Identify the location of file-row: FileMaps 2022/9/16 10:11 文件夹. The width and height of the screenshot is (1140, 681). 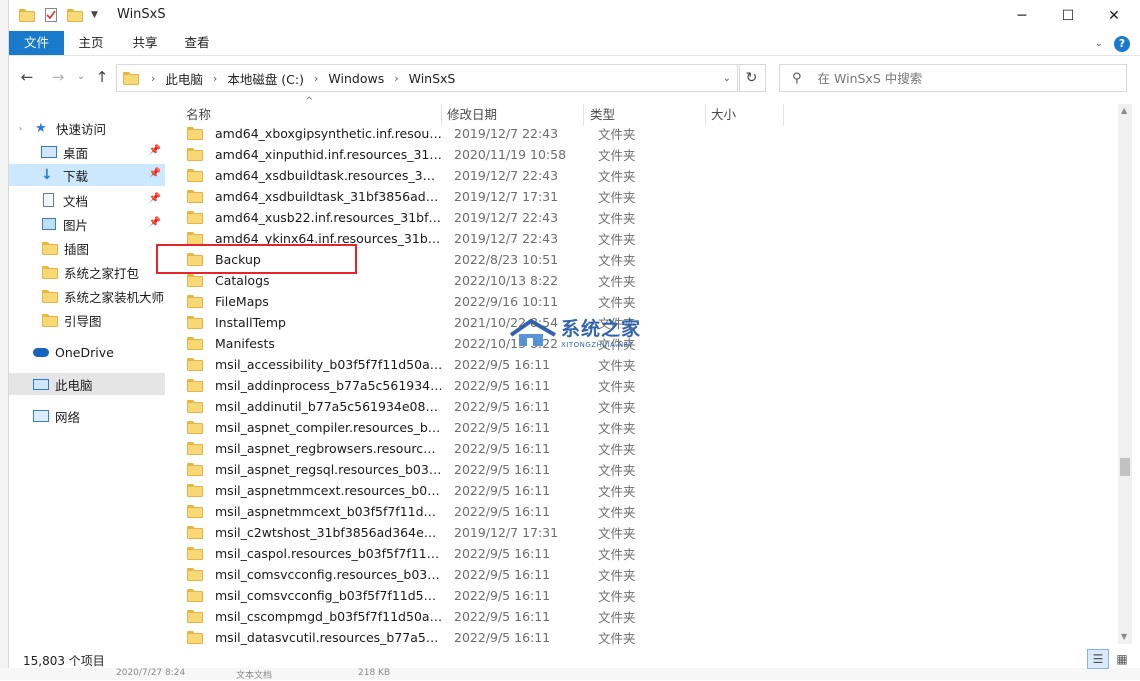
(484, 301).